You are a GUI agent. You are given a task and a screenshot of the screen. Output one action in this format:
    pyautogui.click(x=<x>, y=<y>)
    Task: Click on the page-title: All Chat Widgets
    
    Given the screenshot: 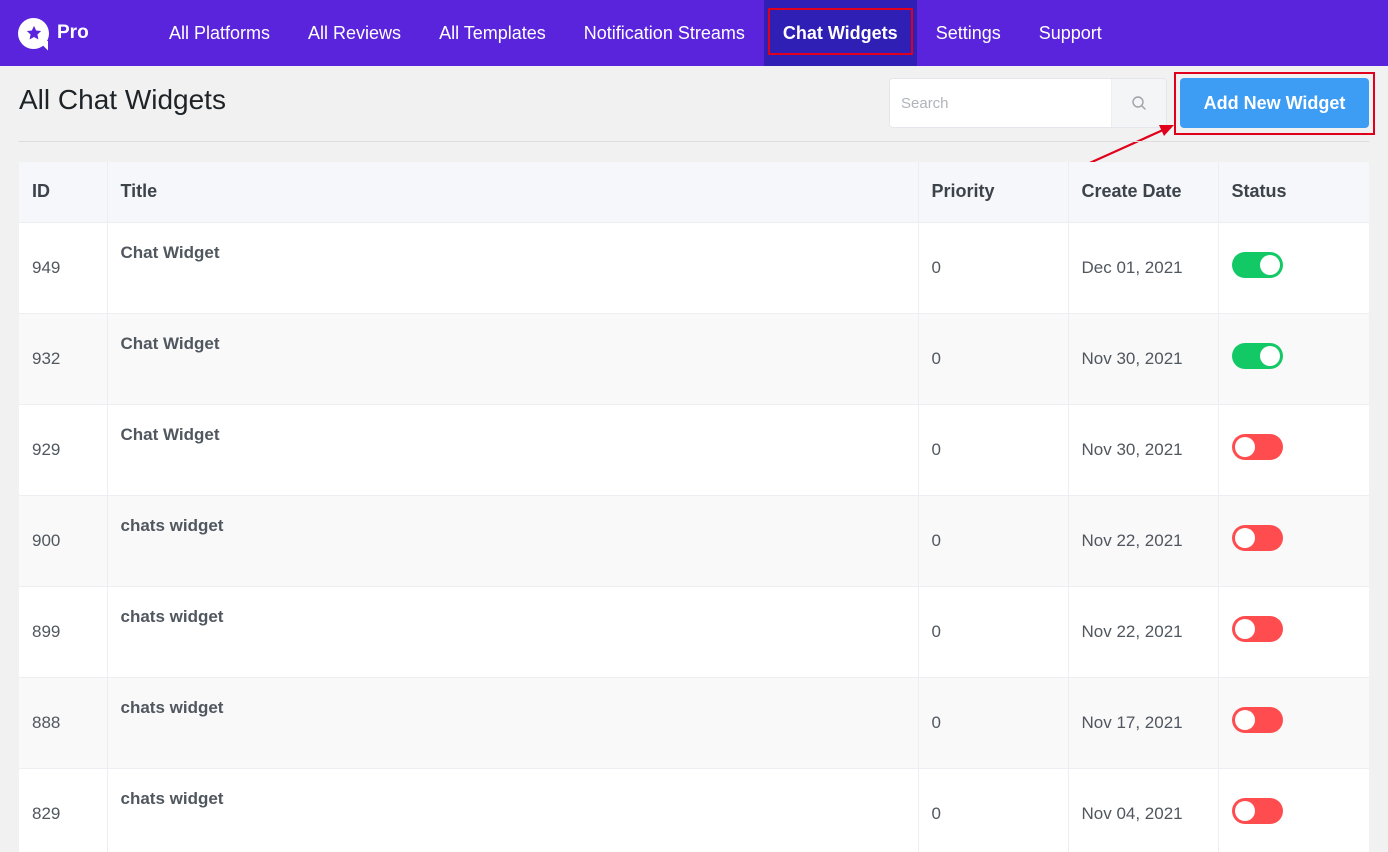 What is the action you would take?
    pyautogui.click(x=122, y=99)
    